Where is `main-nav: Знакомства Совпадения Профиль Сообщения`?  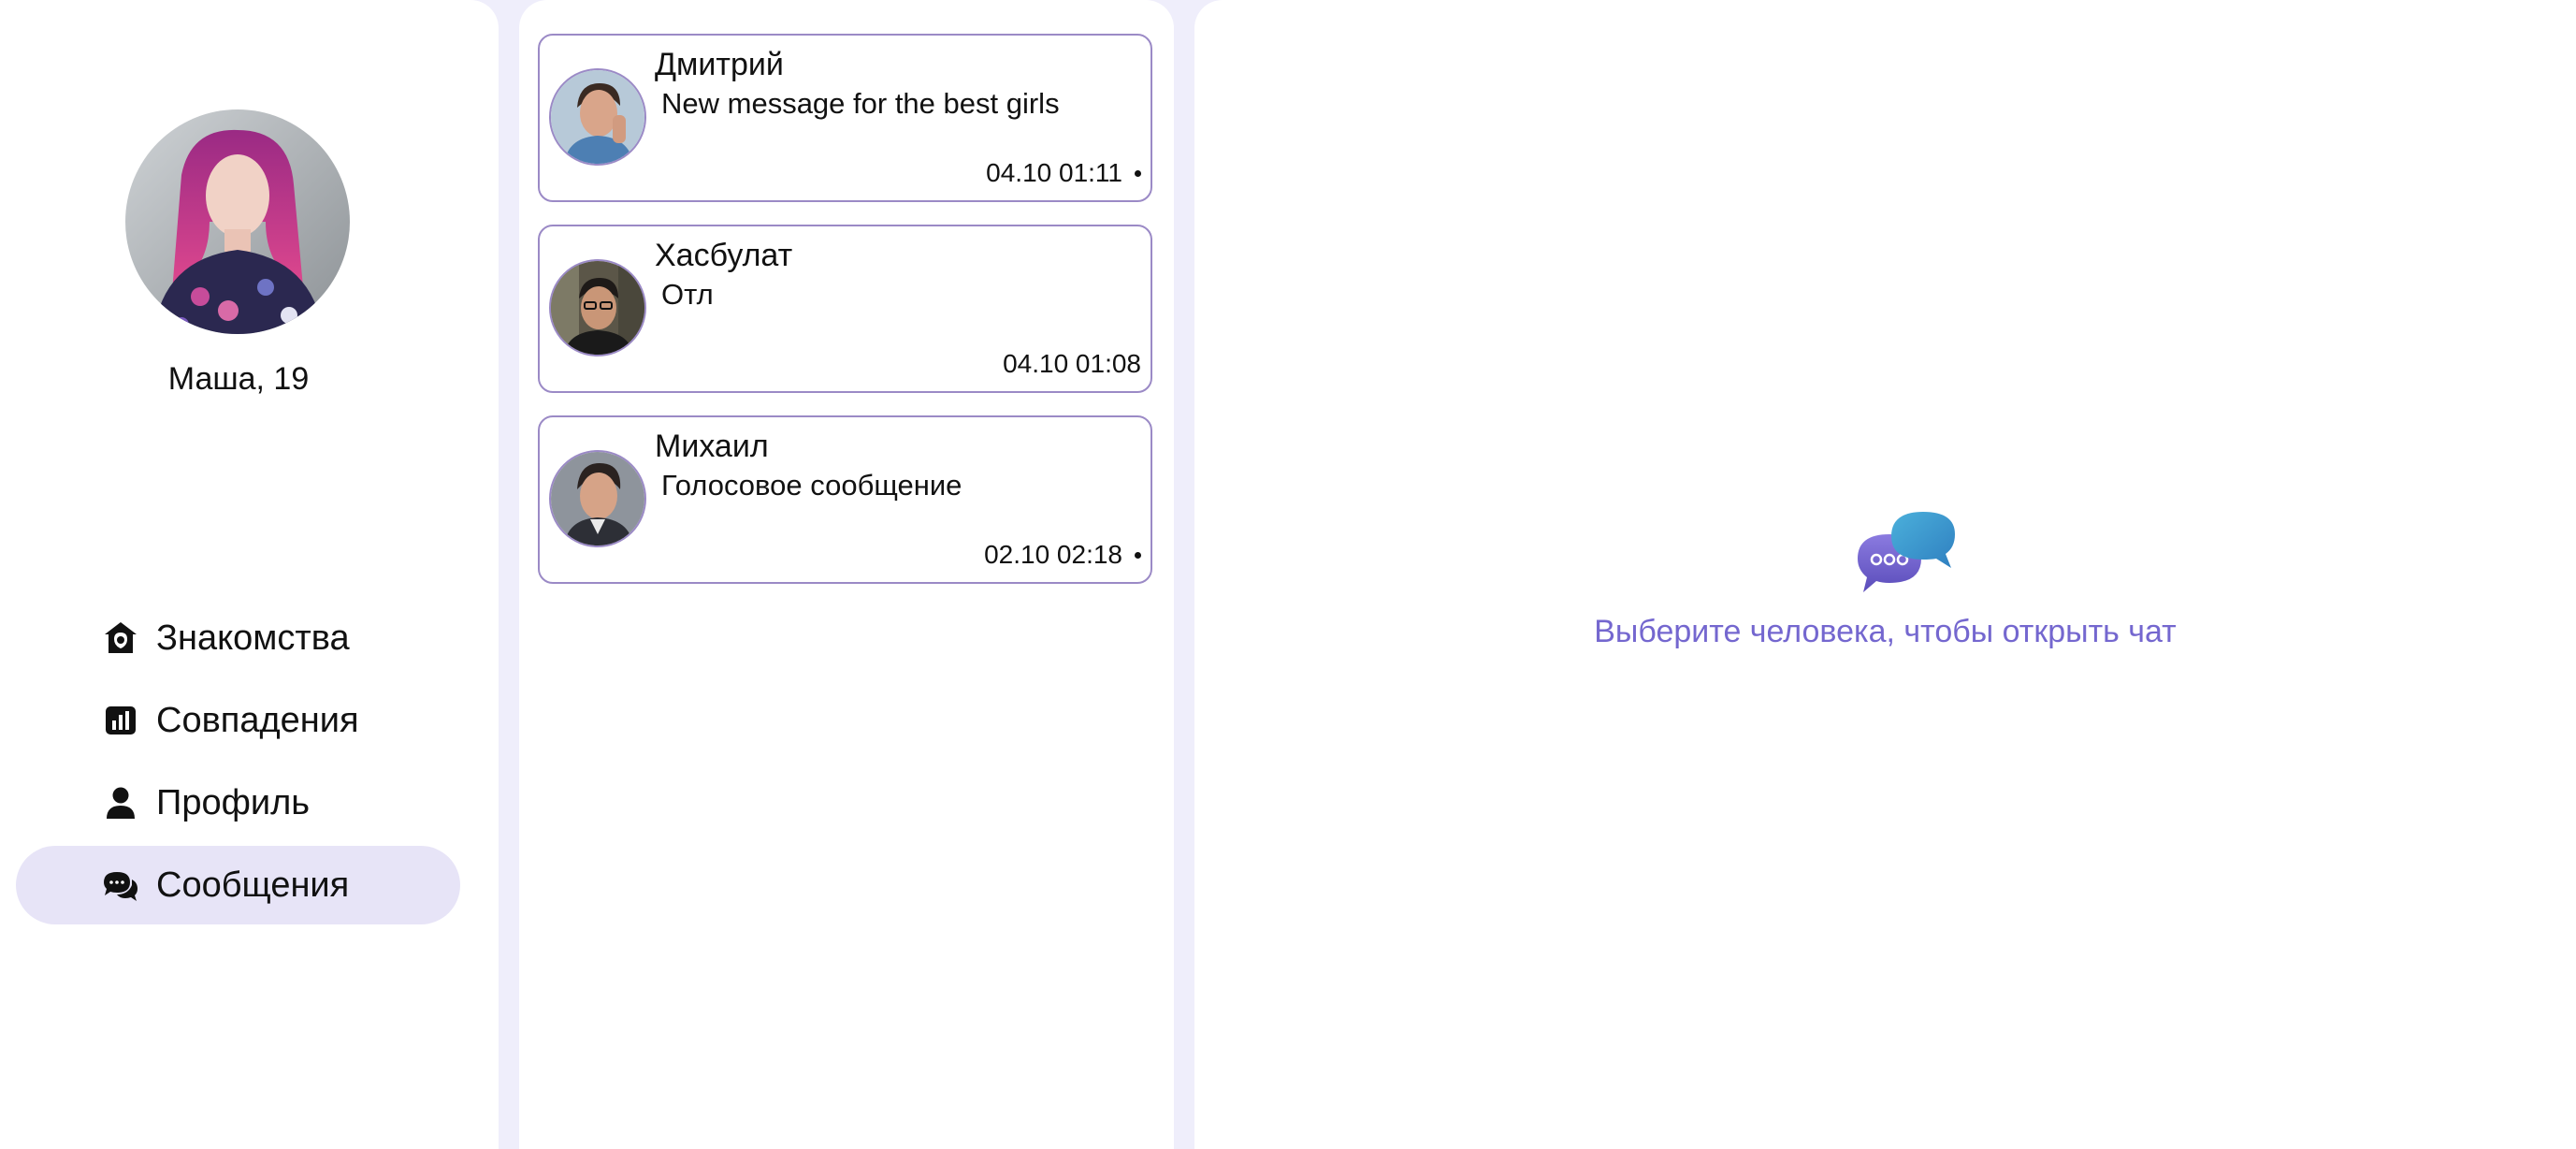
main-nav: Знакомства Совпадения Профиль Сообщения is located at coordinates (238, 763).